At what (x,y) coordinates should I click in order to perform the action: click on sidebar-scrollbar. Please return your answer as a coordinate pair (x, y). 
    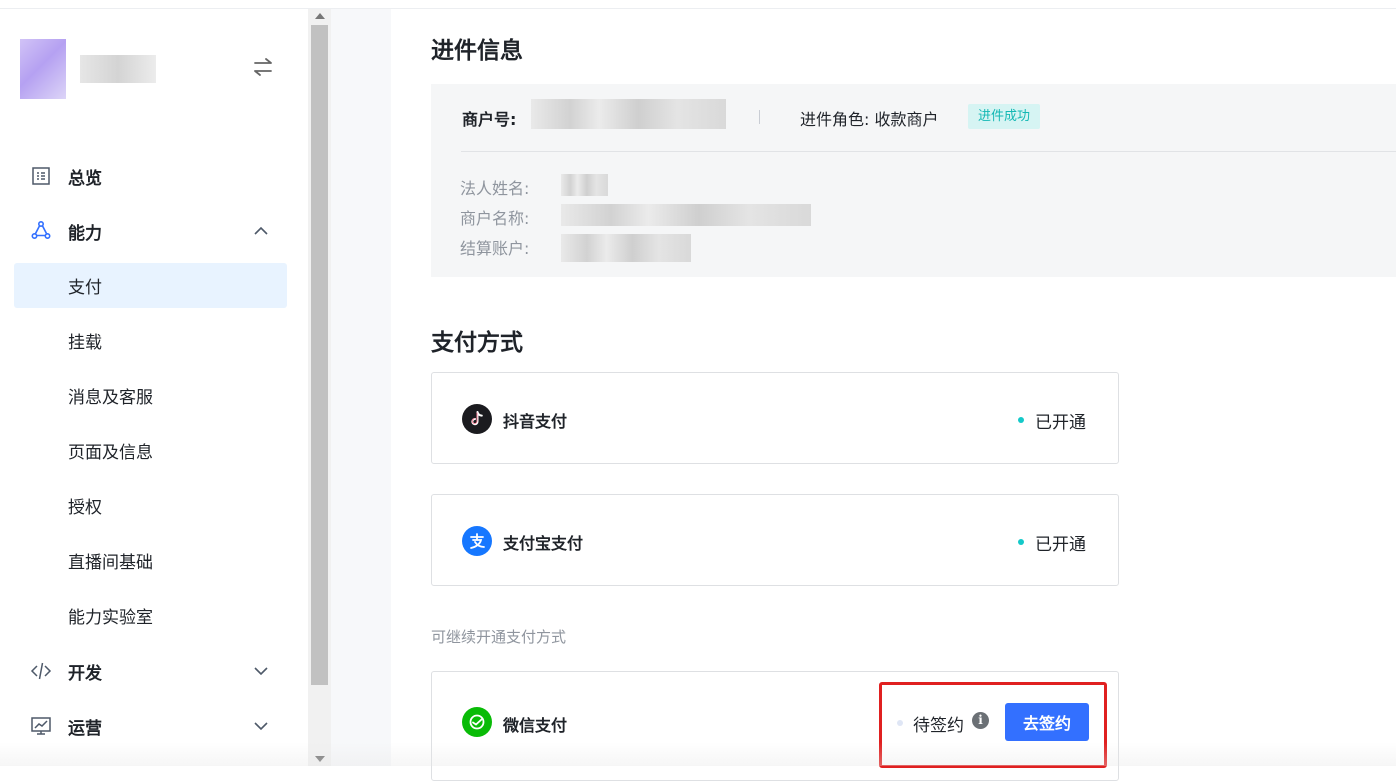
    Looking at the image, I should click on (319, 387).